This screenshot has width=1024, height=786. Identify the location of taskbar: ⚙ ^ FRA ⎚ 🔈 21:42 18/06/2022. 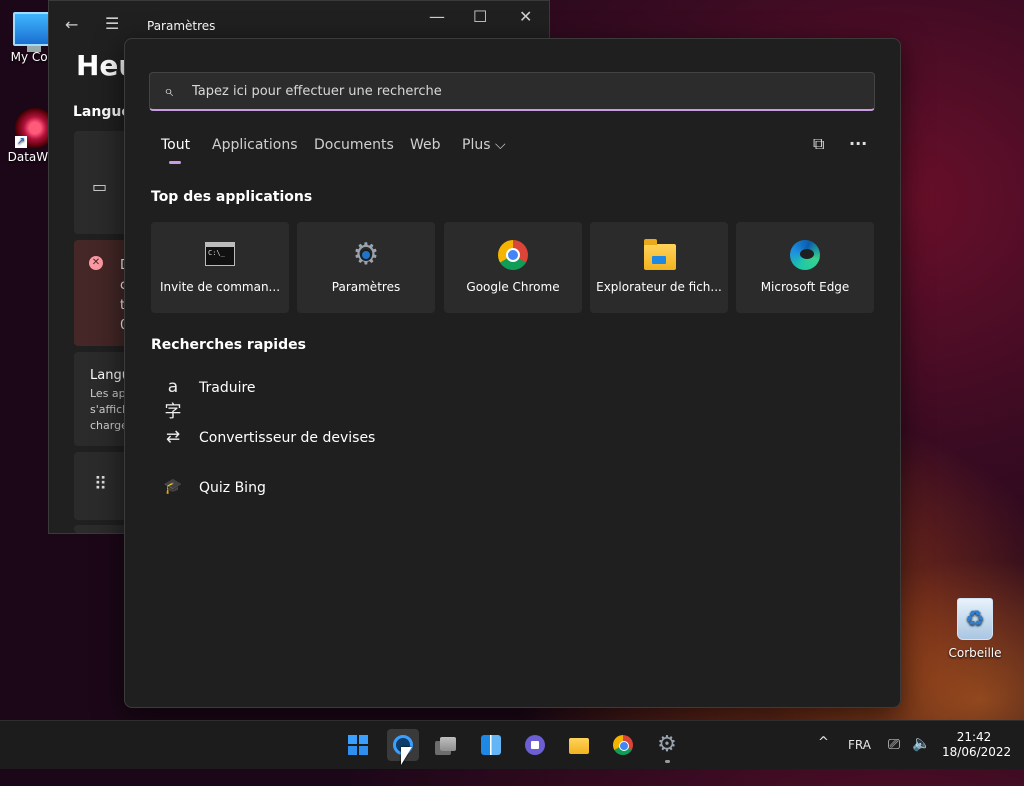
(512, 744).